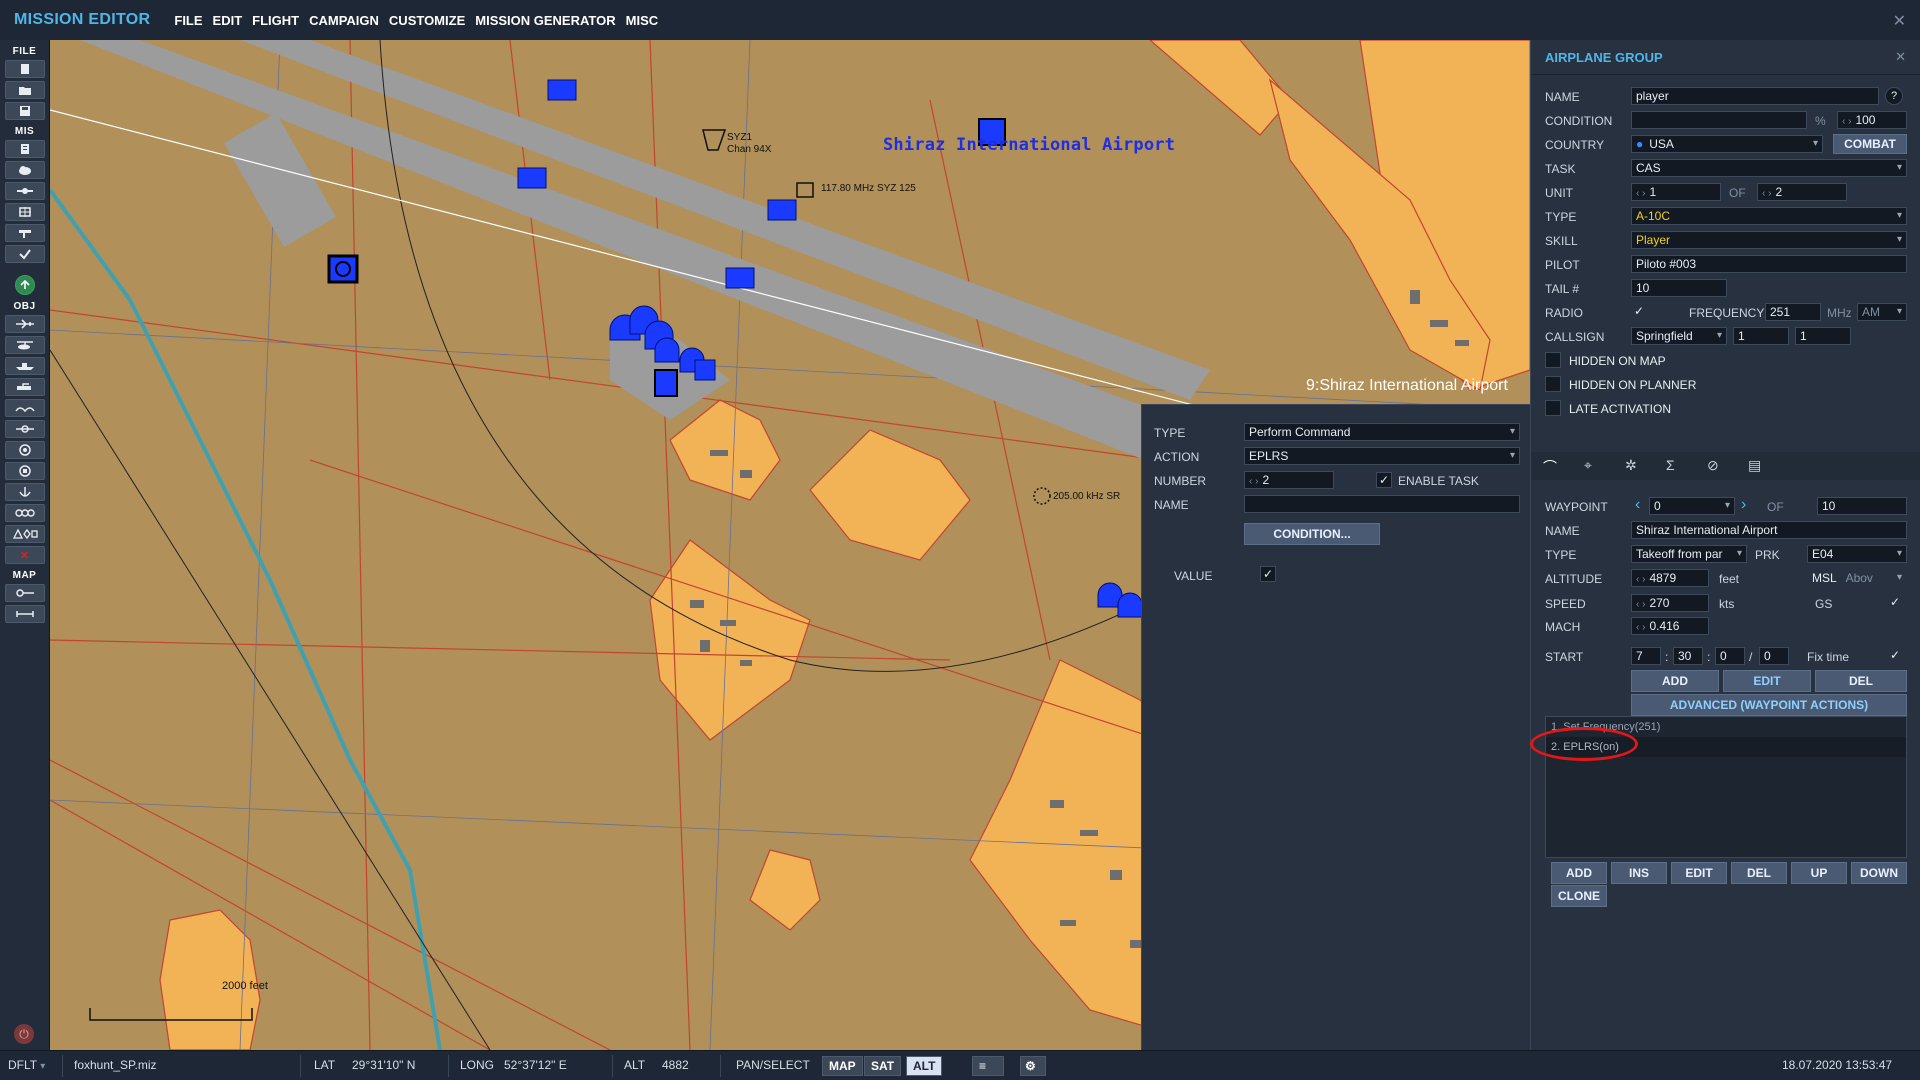  What do you see at coordinates (1384, 480) in the screenshot?
I see `enable-task-checkbox: ✓` at bounding box center [1384, 480].